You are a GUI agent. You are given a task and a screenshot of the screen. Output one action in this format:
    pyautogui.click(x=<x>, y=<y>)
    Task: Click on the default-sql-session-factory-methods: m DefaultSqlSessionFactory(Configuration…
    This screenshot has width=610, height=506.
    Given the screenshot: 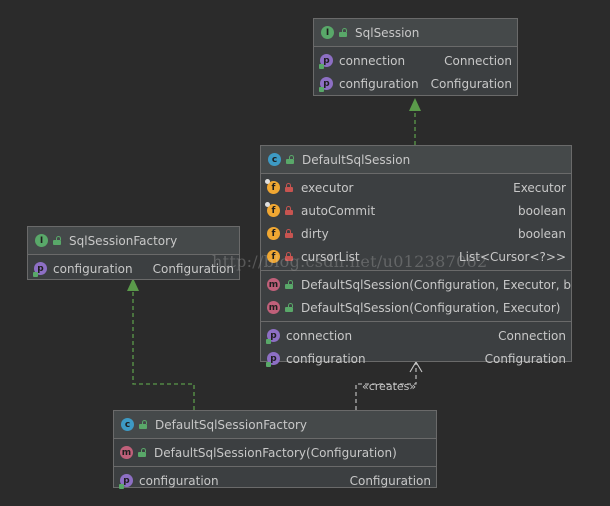 What is the action you would take?
    pyautogui.click(x=275, y=453)
    